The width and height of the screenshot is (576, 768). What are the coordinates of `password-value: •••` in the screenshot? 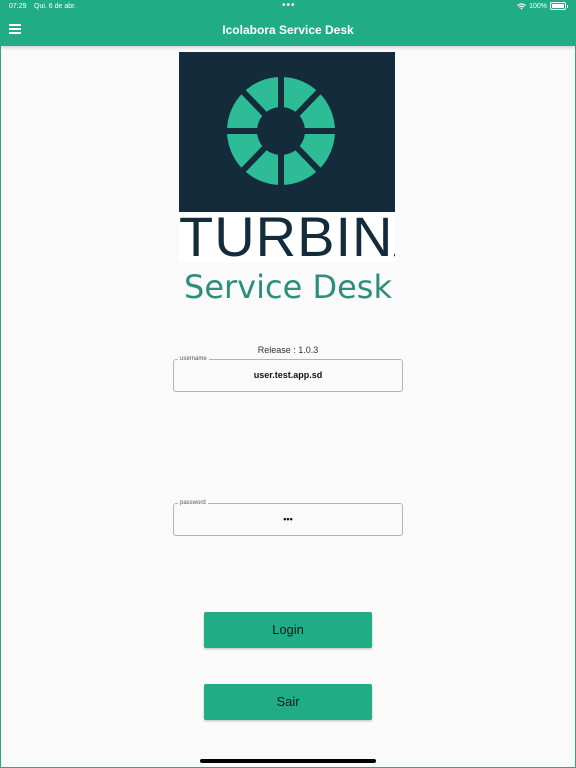 It's located at (288, 519).